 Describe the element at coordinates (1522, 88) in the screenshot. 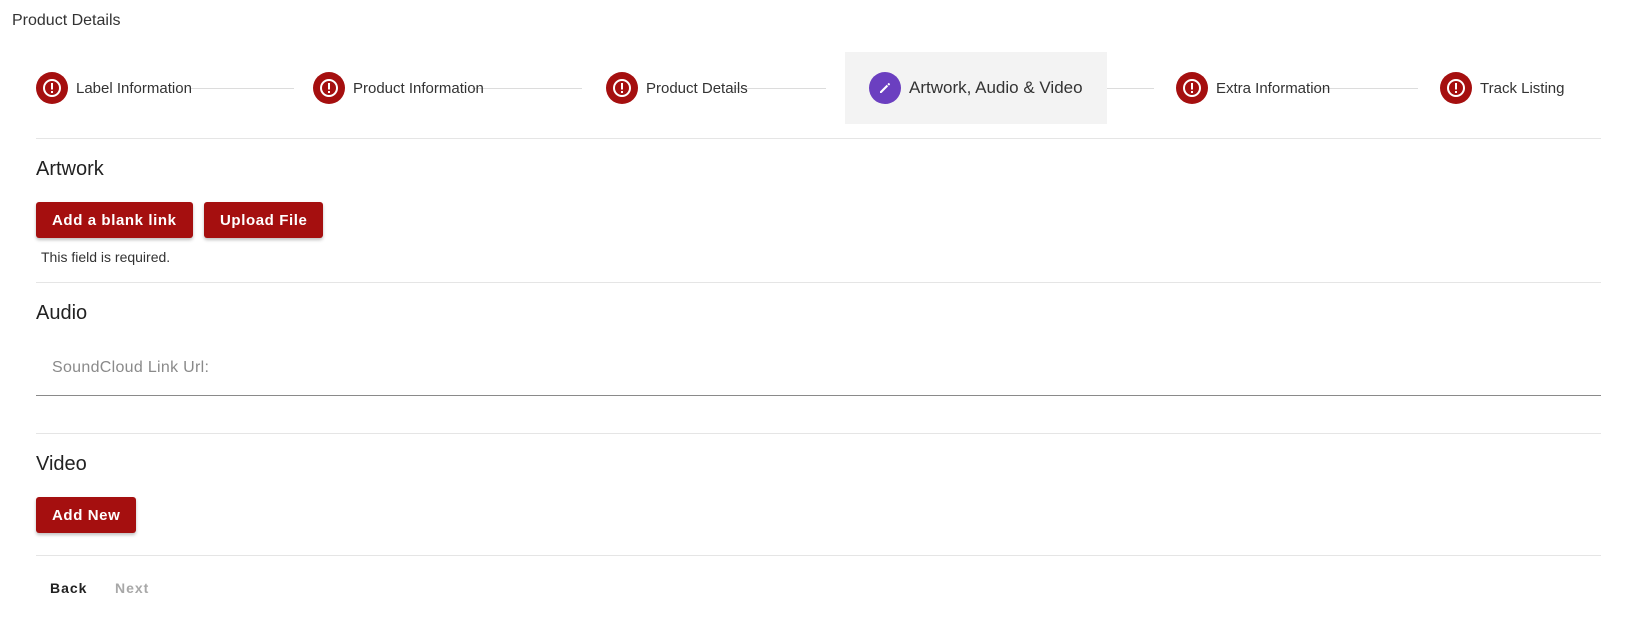

I see `step-label: Track Listing` at that location.